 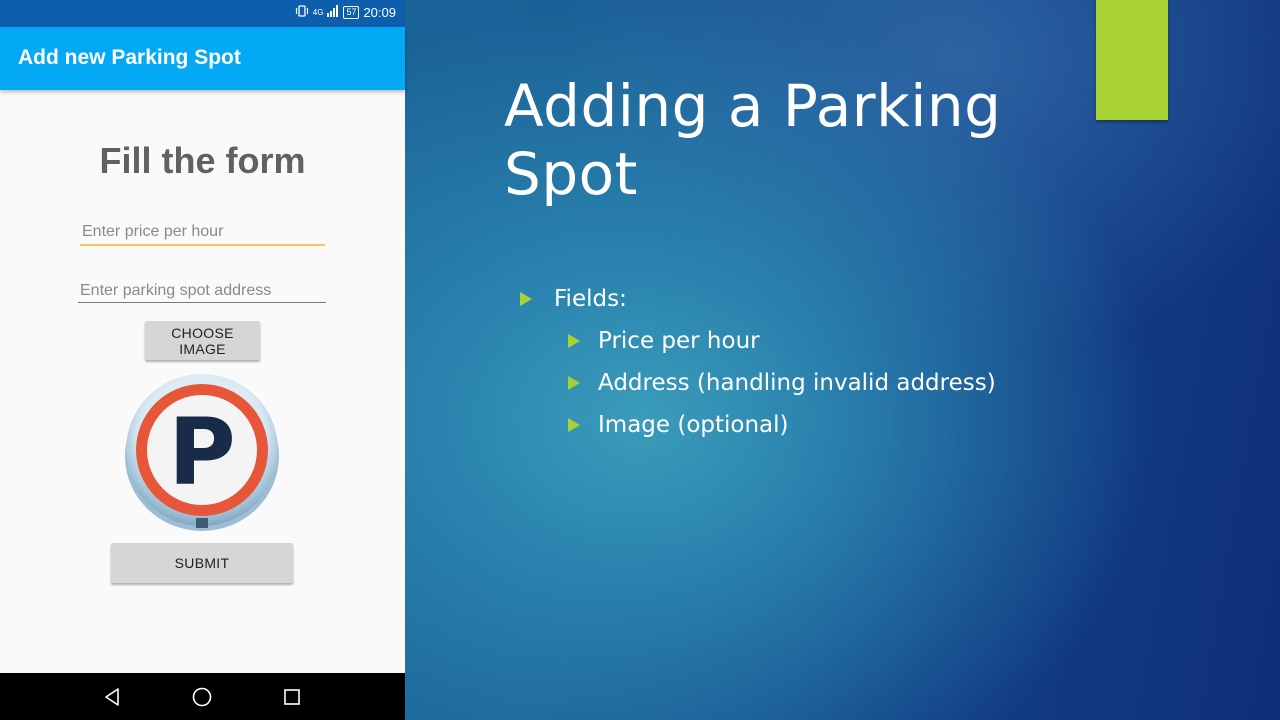 What do you see at coordinates (202, 13) in the screenshot?
I see `status-bar: 4G 57 20:09` at bounding box center [202, 13].